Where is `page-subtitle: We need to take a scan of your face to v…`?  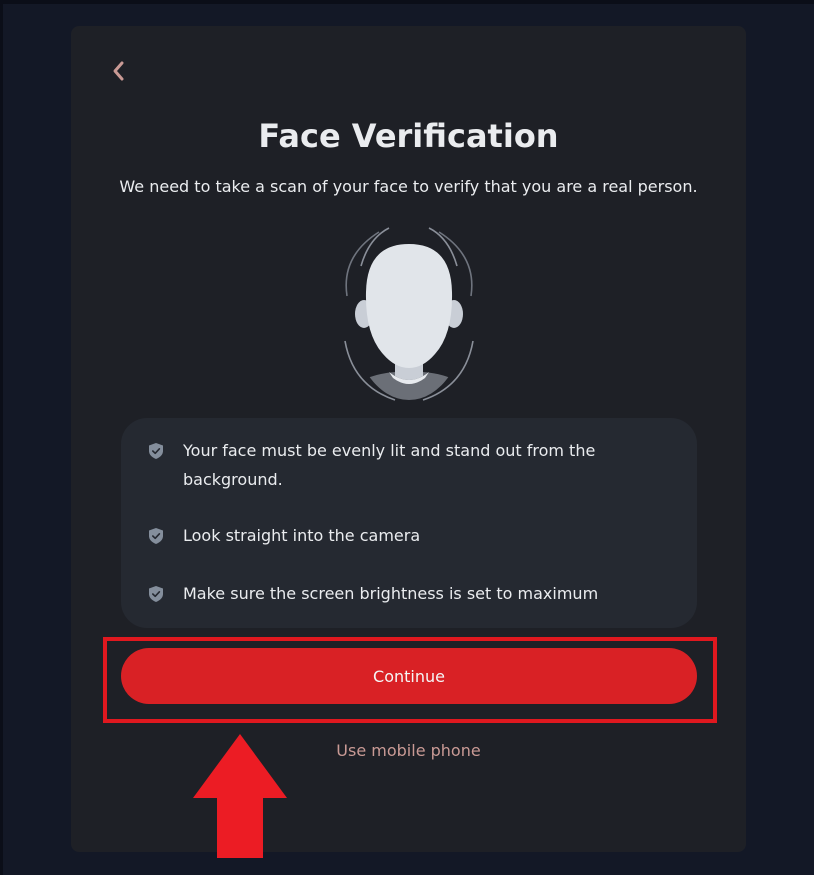 page-subtitle: We need to take a scan of your face to v… is located at coordinates (408, 186).